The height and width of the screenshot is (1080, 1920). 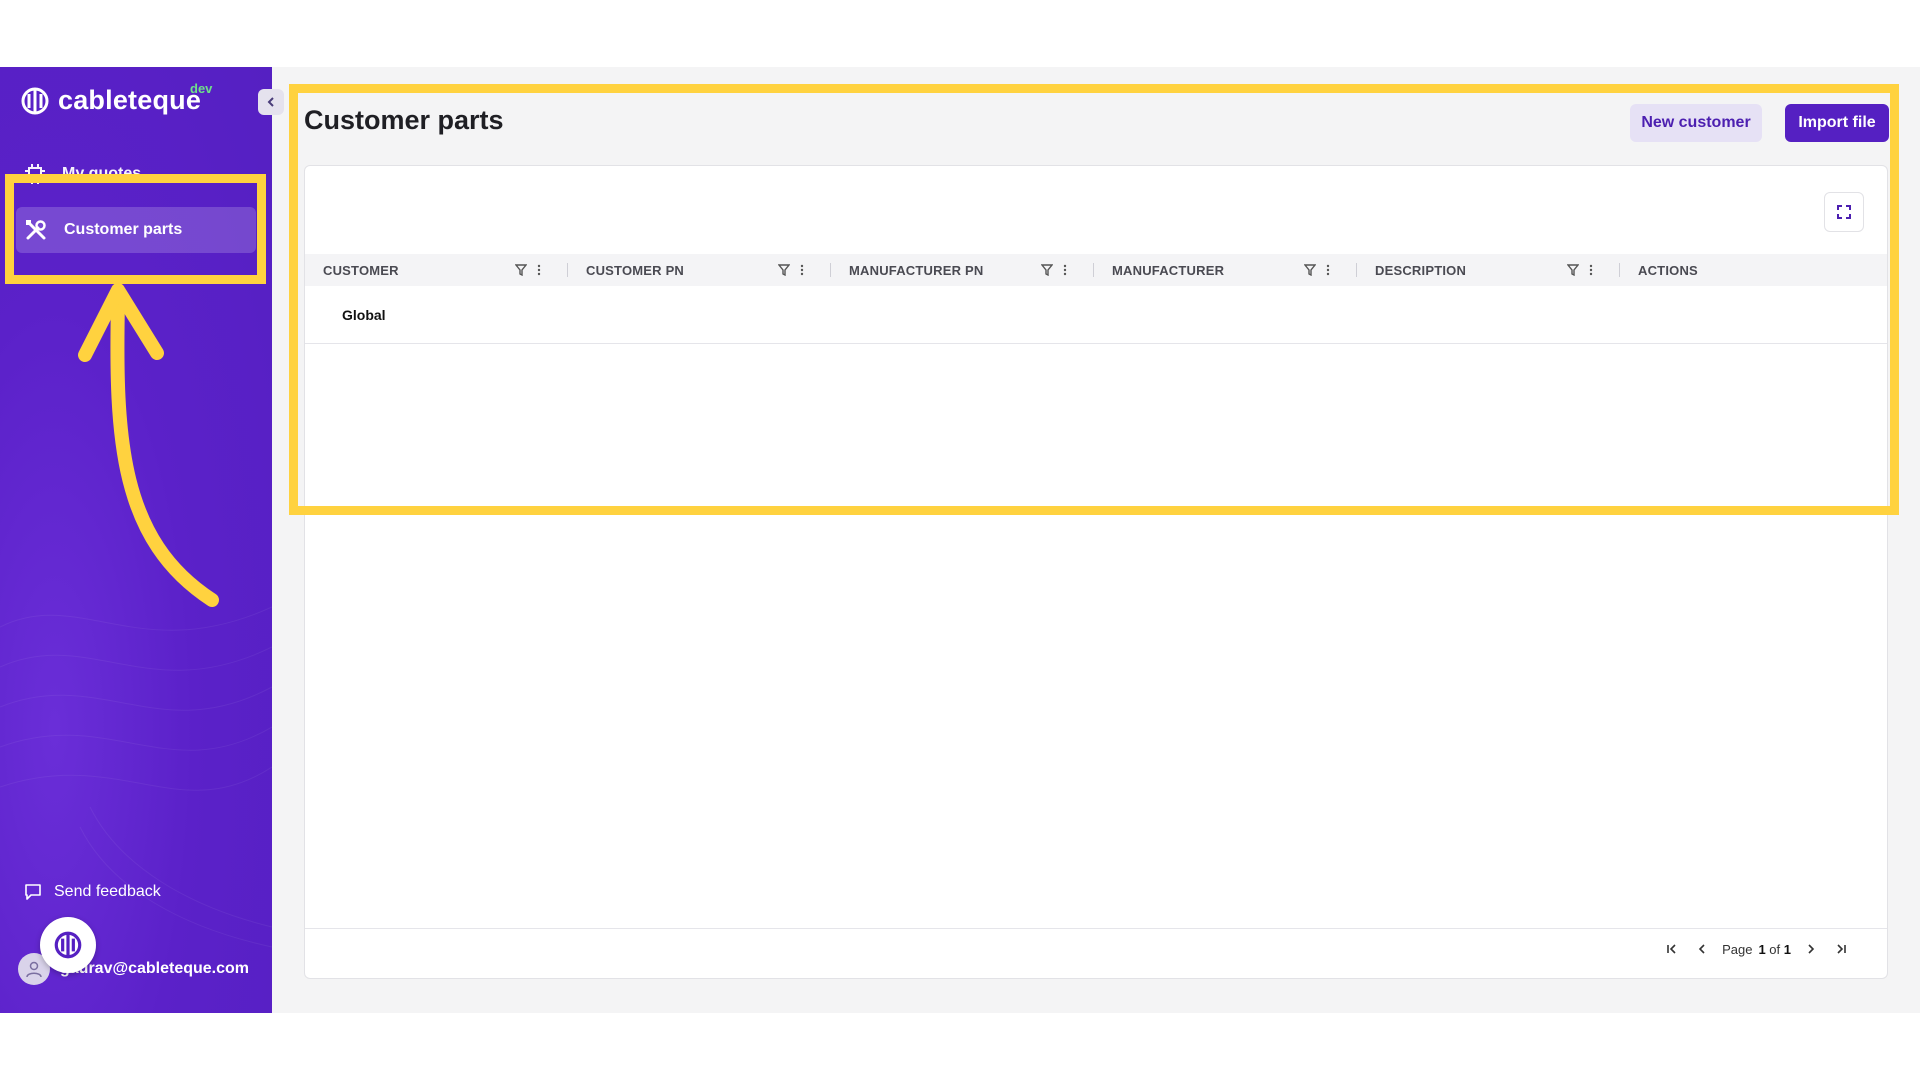 I want to click on sidebar-item-my-quotes: My quotes, so click(x=136, y=174).